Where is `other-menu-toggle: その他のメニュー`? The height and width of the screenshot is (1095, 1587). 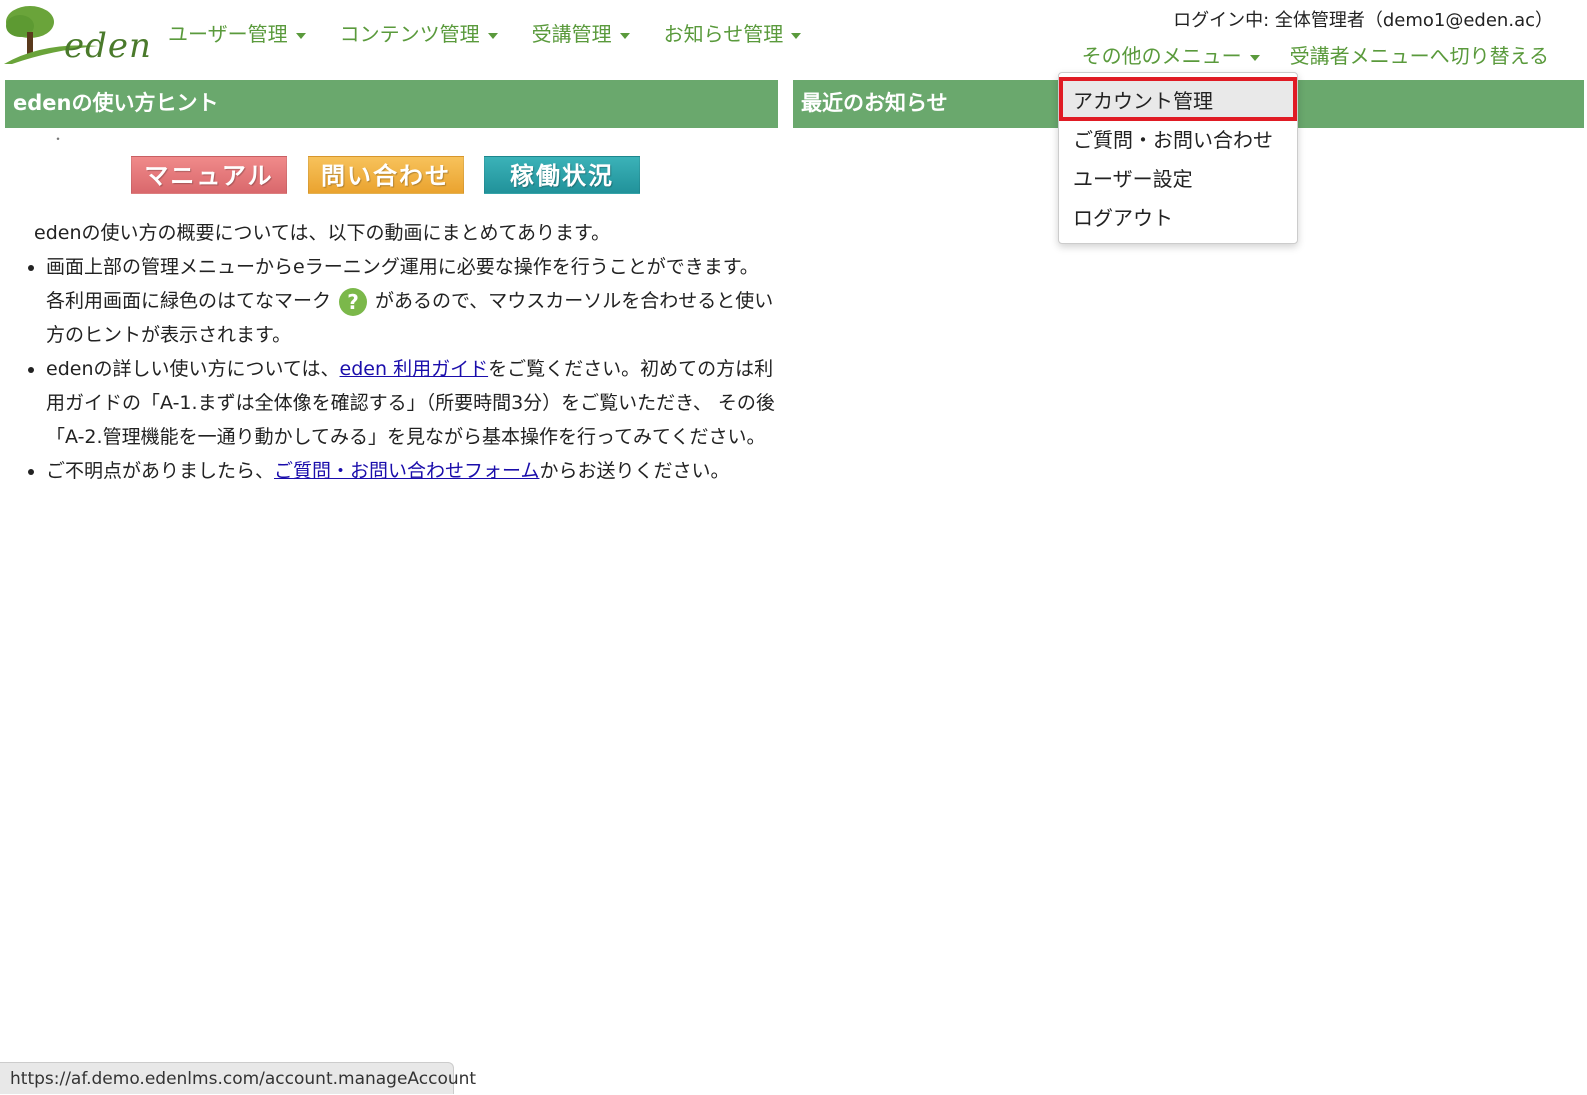 other-menu-toggle: その他のメニュー is located at coordinates (1171, 54).